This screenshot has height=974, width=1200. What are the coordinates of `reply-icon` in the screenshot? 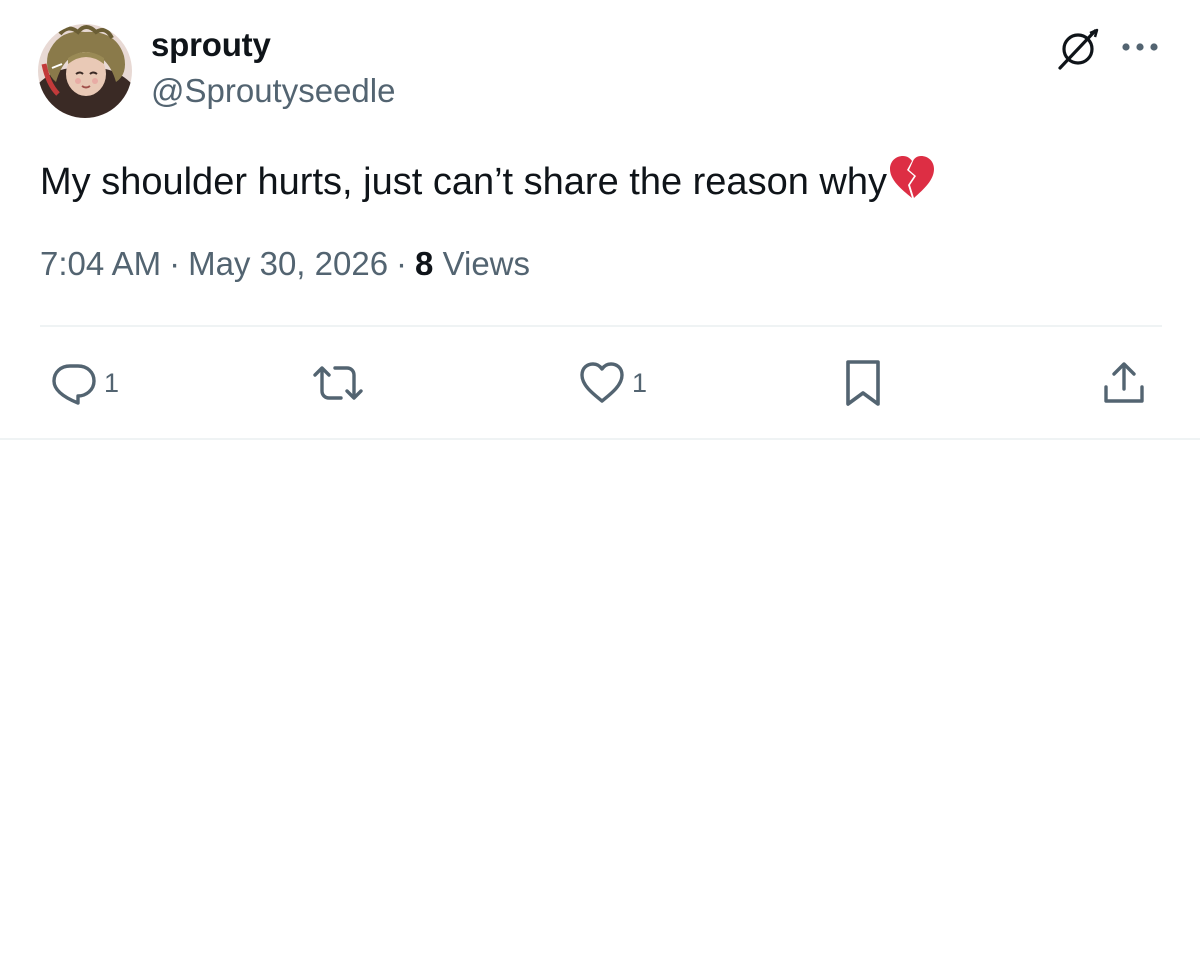 It's located at (74, 384).